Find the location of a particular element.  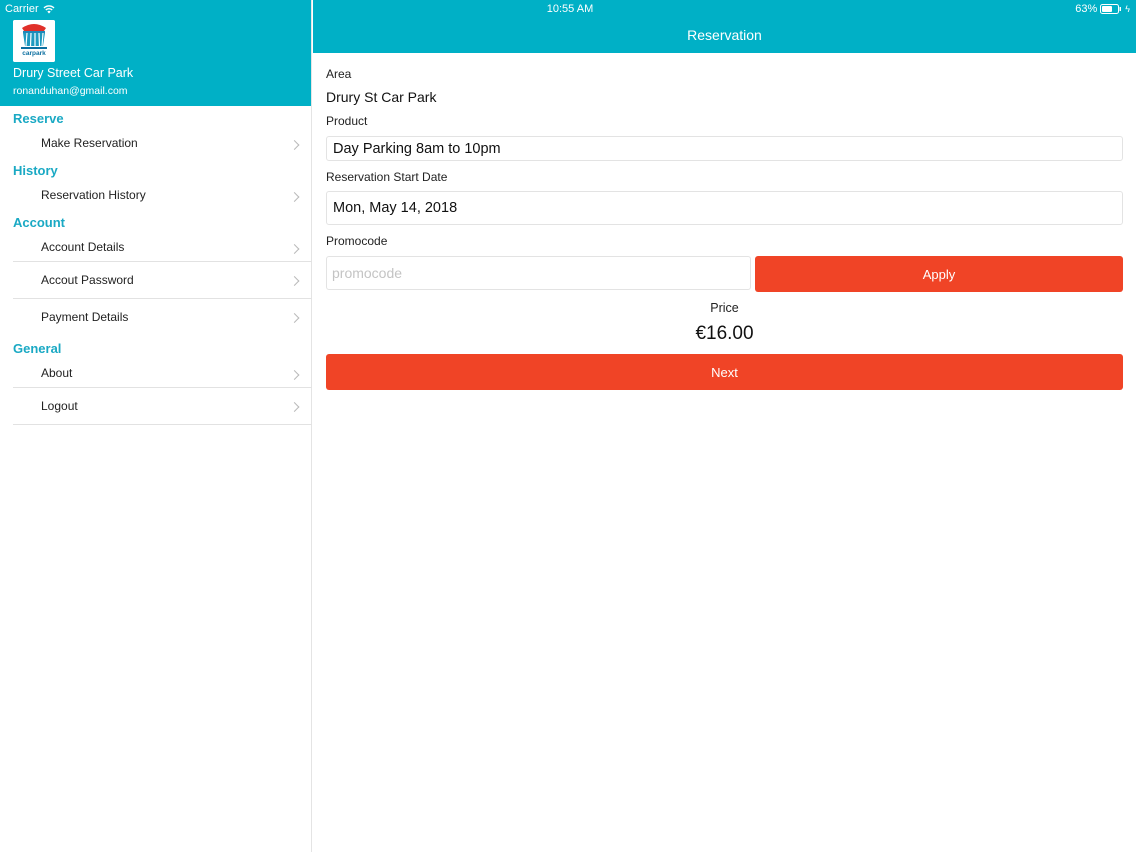

sidebar-item-label: Reservation History is located at coordinates (93, 195).